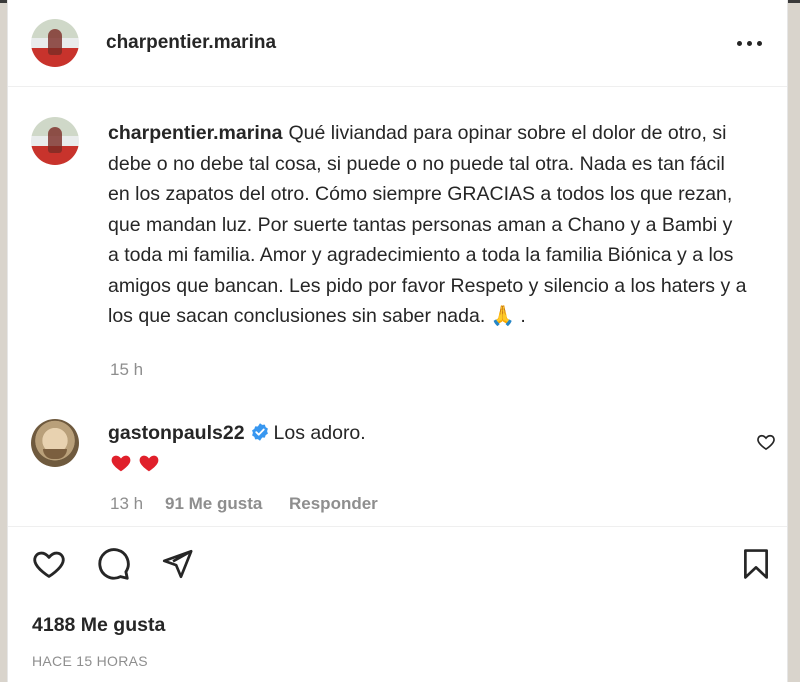 This screenshot has height=682, width=800. Describe the element at coordinates (176, 433) in the screenshot. I see `commenter-username: gastonpauls22` at that location.